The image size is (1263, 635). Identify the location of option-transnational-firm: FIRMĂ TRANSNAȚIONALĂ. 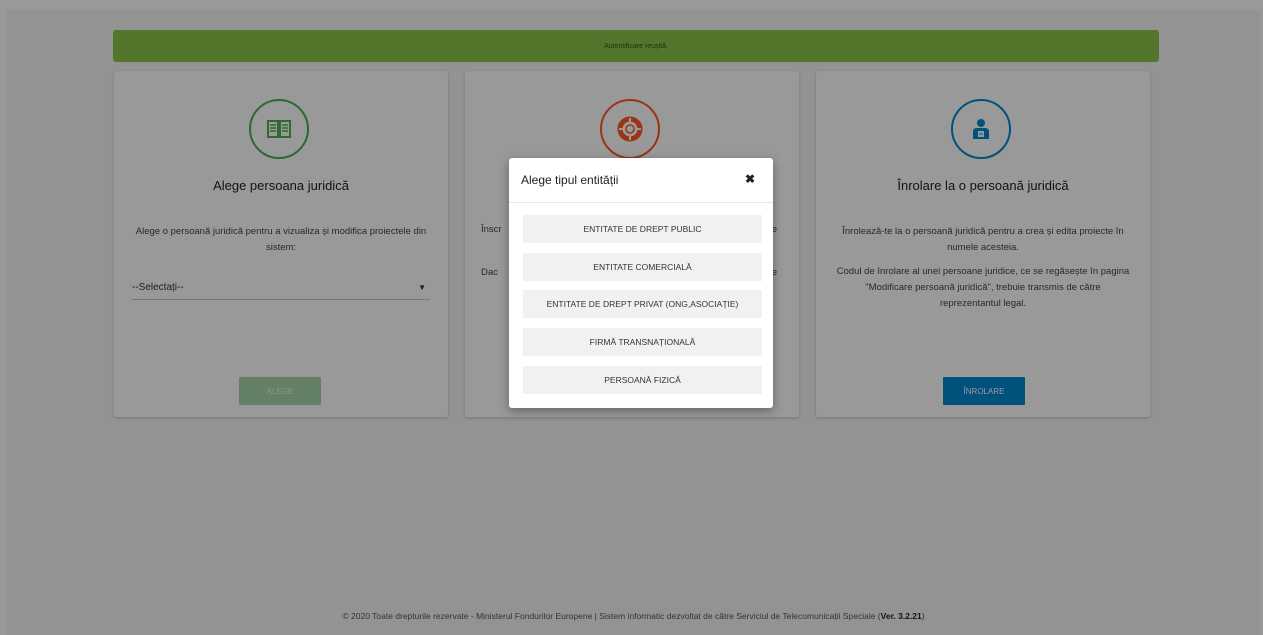
(642, 342).